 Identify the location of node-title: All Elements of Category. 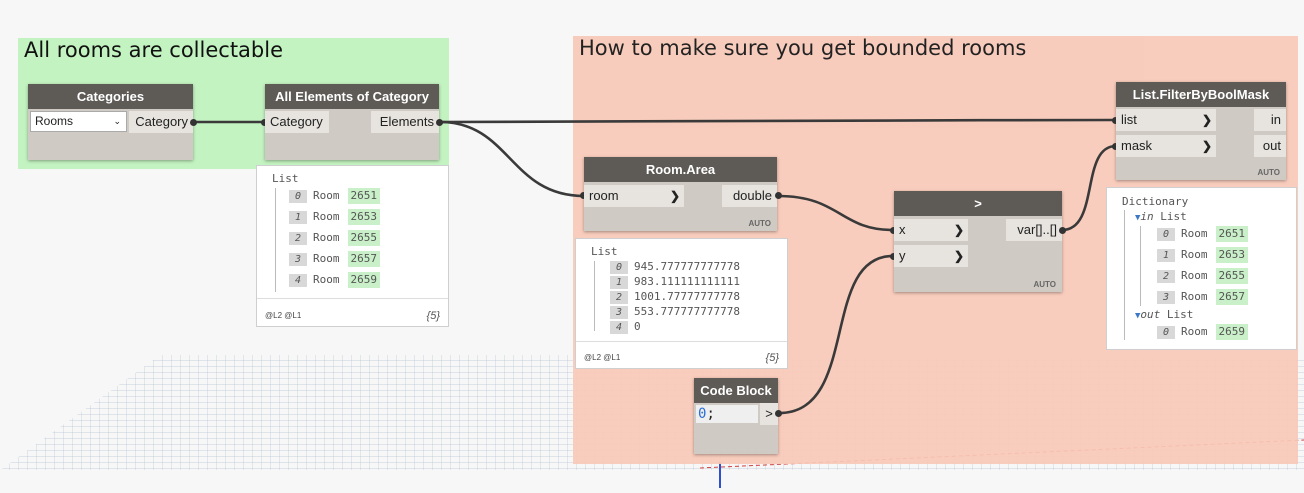
(352, 96).